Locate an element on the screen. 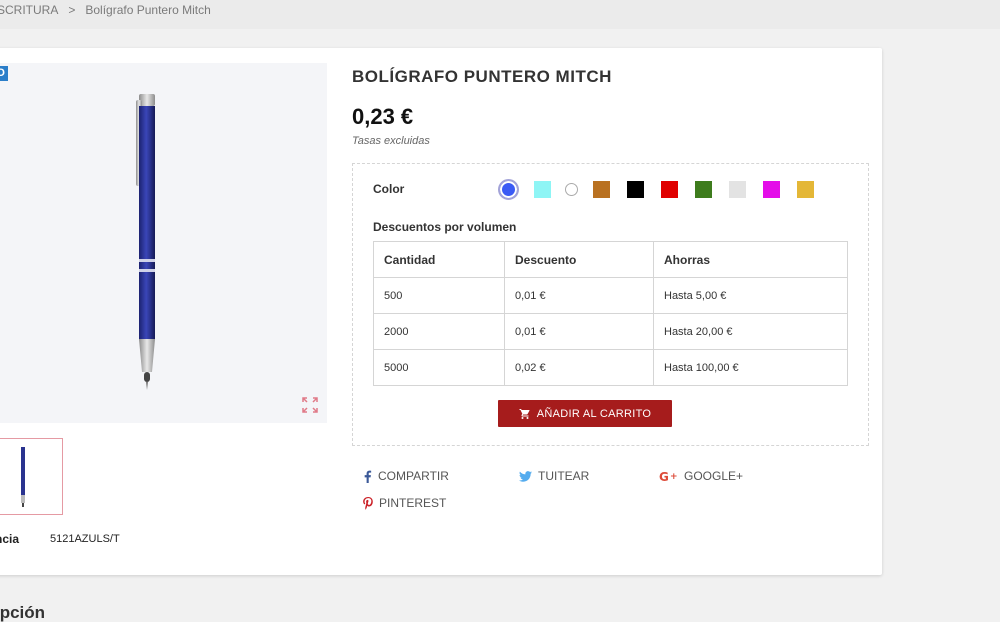  share-pinterest-button: PINTEREST is located at coordinates (404, 503).